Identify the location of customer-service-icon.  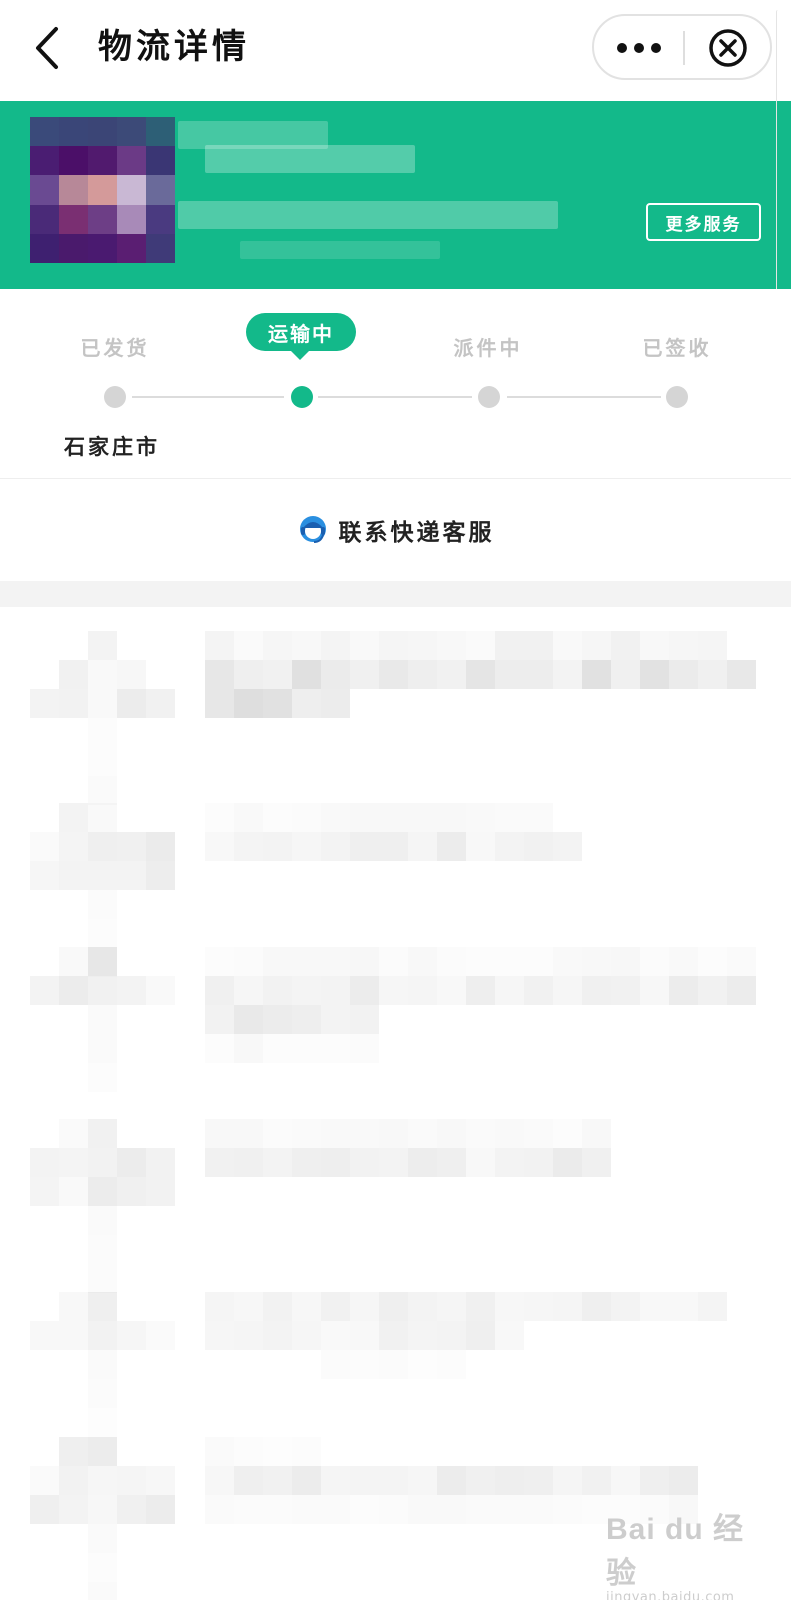
(312, 529).